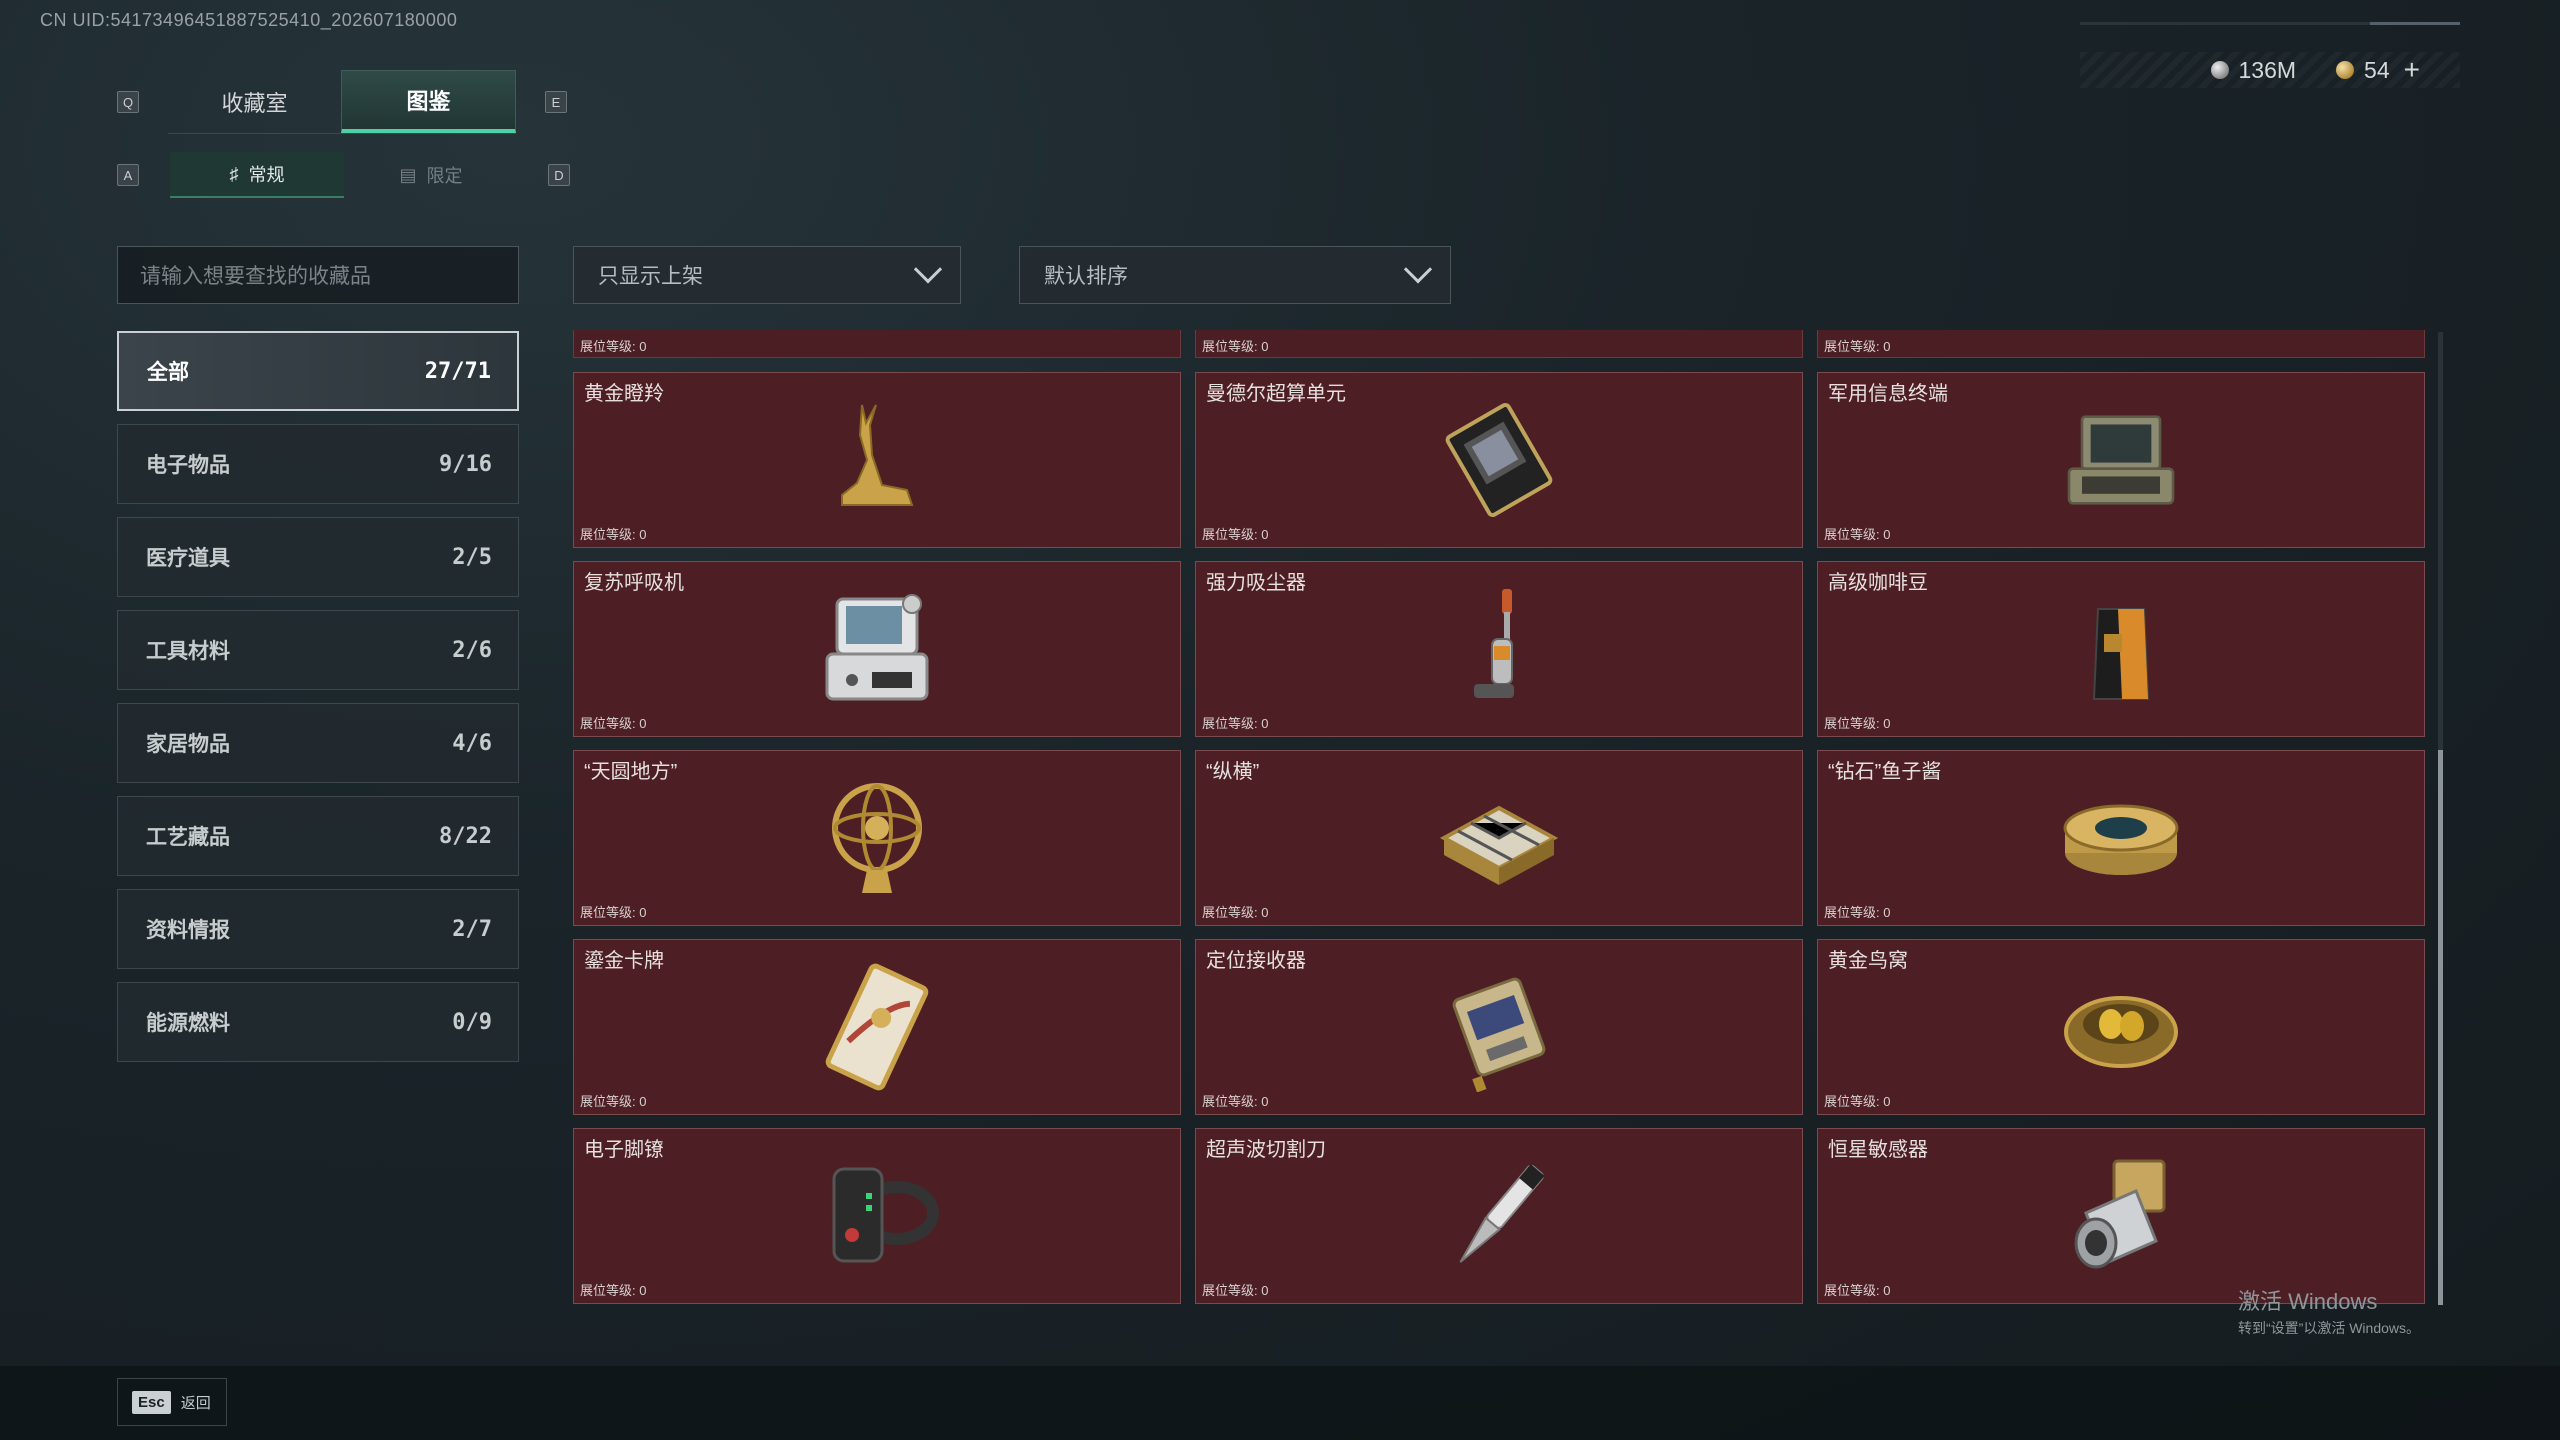 The image size is (2560, 1440). I want to click on item-card: 超声波切割刀 展位等级: 0, so click(1499, 1216).